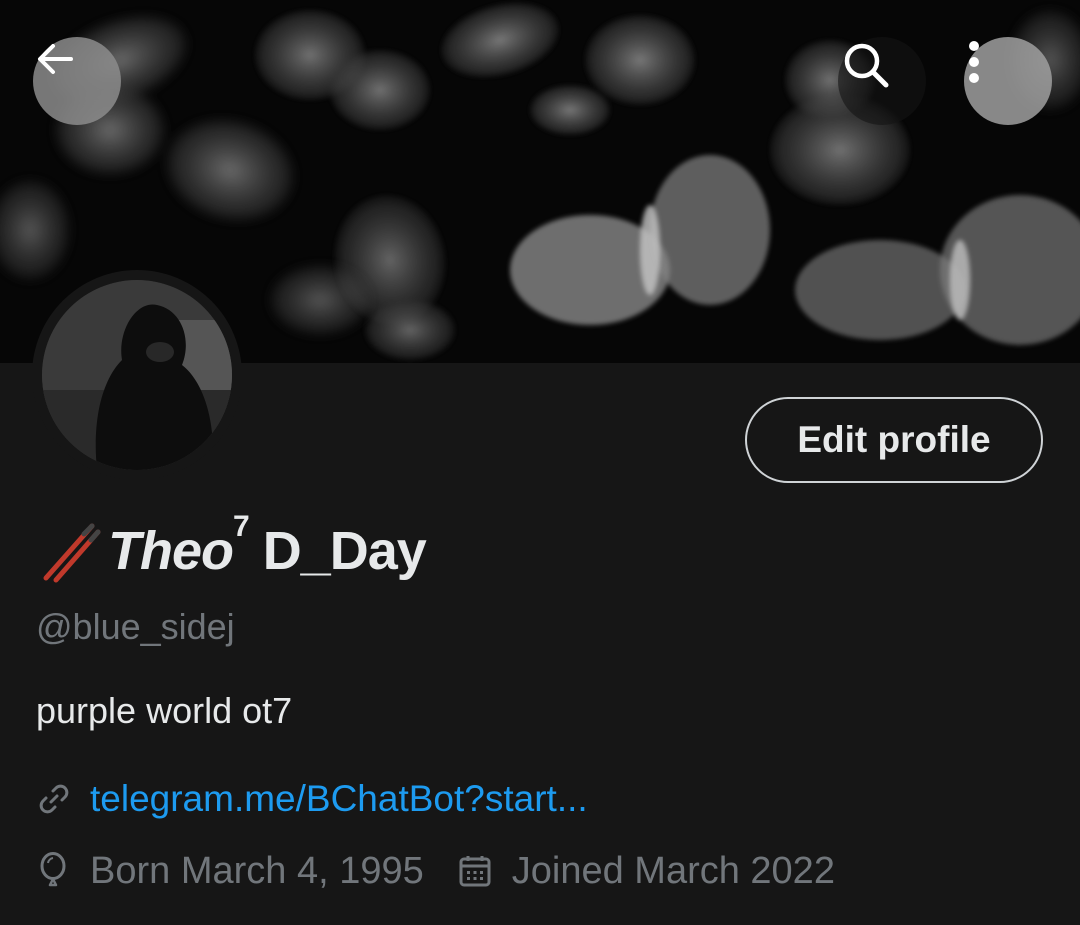  I want to click on avatar, so click(137, 375).